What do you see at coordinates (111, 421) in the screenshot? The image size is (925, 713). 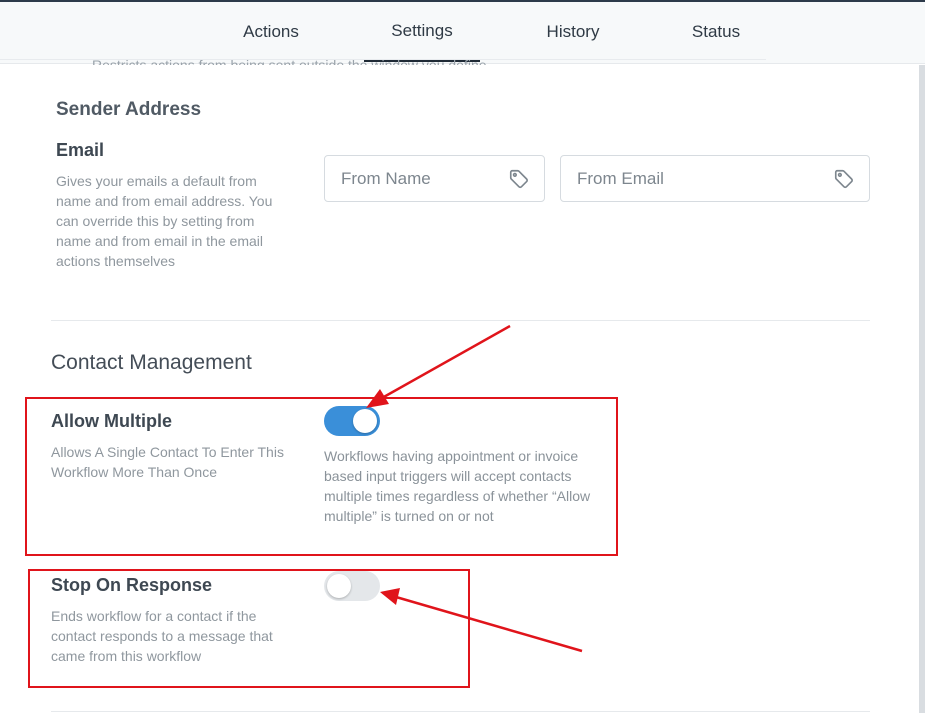 I see `allow-multiple-label: Allow Multiple` at bounding box center [111, 421].